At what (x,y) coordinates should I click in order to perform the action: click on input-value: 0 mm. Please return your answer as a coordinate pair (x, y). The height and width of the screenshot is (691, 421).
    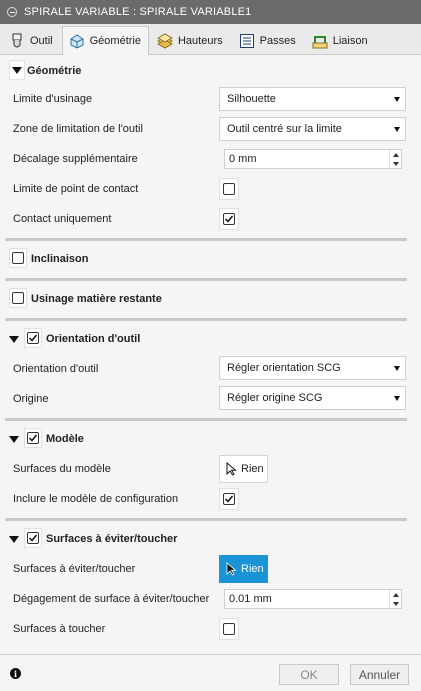
    Looking at the image, I should click on (243, 159).